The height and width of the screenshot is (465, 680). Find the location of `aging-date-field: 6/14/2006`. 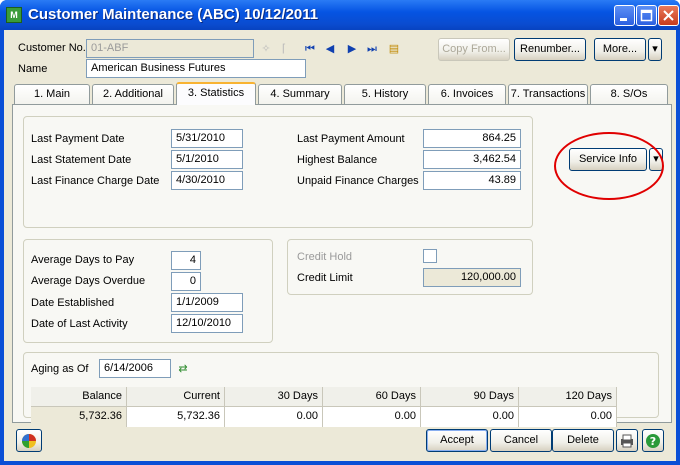

aging-date-field: 6/14/2006 is located at coordinates (135, 368).